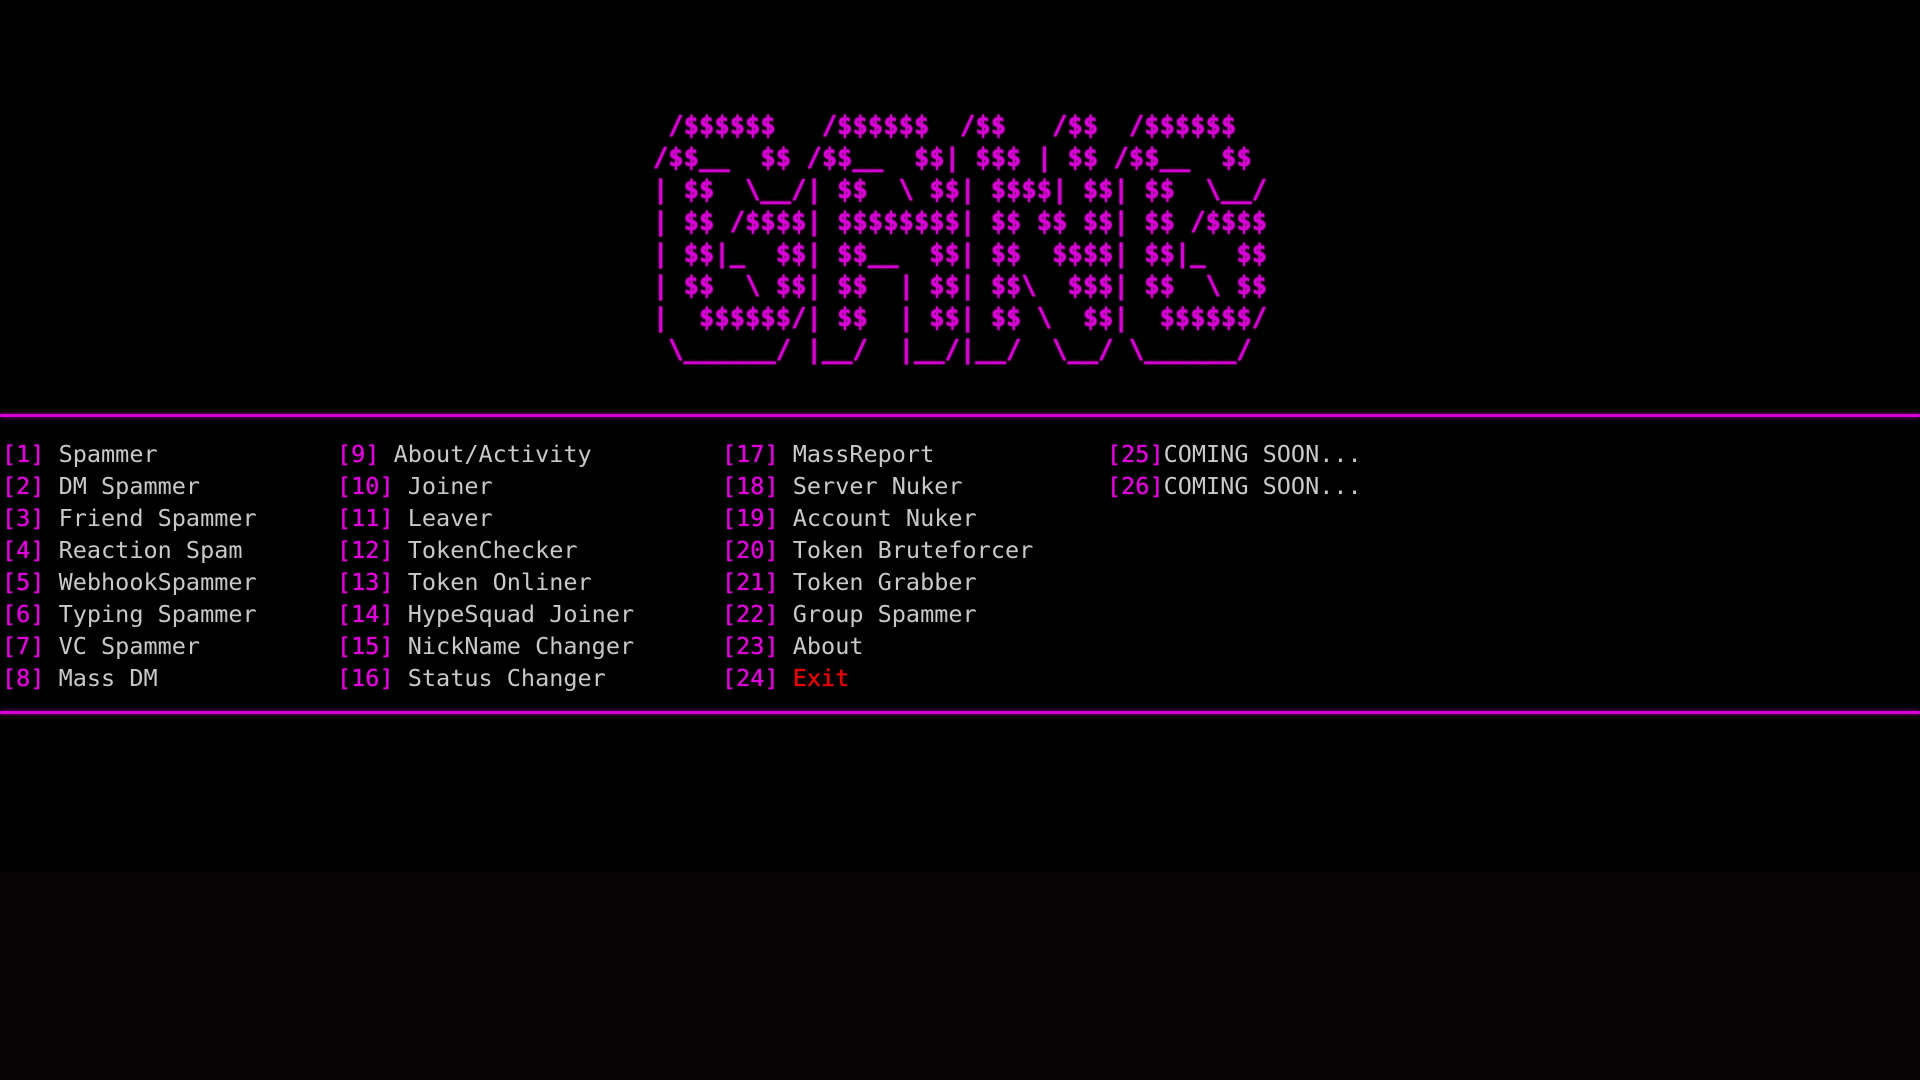  I want to click on menu-item-token-onliner: [13] Token Onliner, so click(485, 582).